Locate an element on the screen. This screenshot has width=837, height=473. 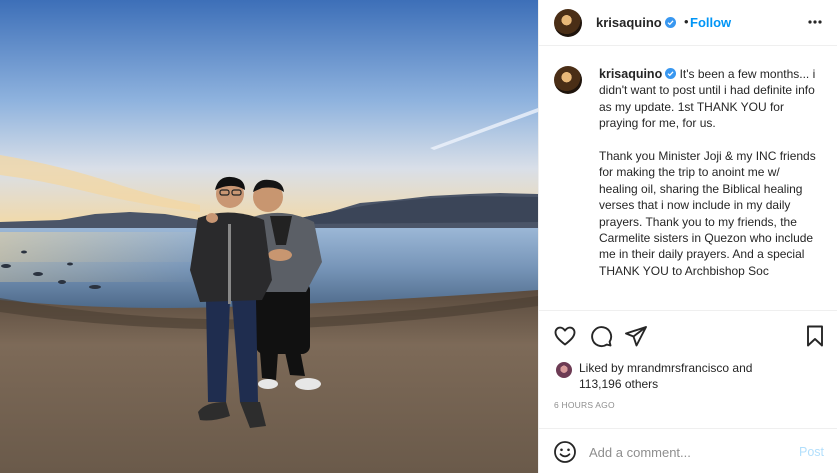
comment-input is located at coordinates (689, 452).